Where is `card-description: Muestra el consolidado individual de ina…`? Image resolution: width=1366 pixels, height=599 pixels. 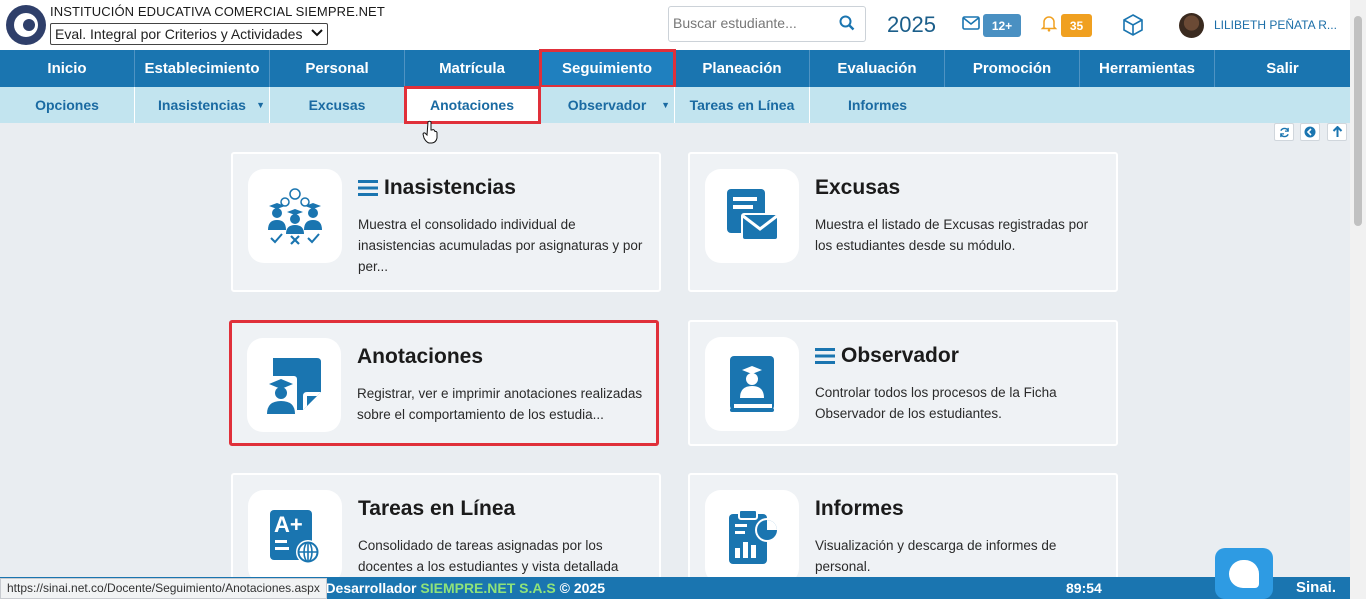 card-description: Muestra el consolidado individual de ina… is located at coordinates (500, 245).